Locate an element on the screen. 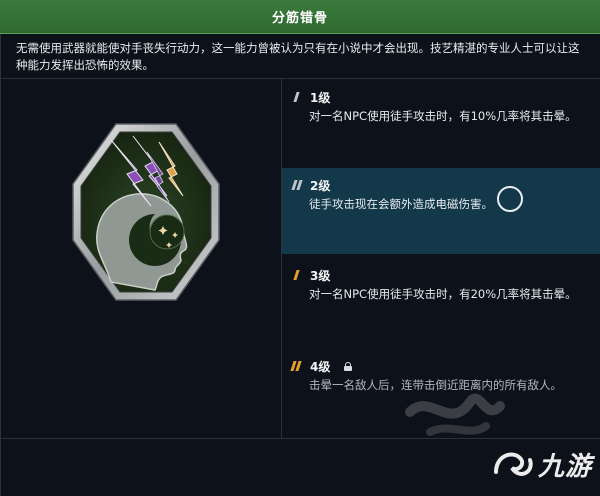  tier-label: 3级 is located at coordinates (320, 275).